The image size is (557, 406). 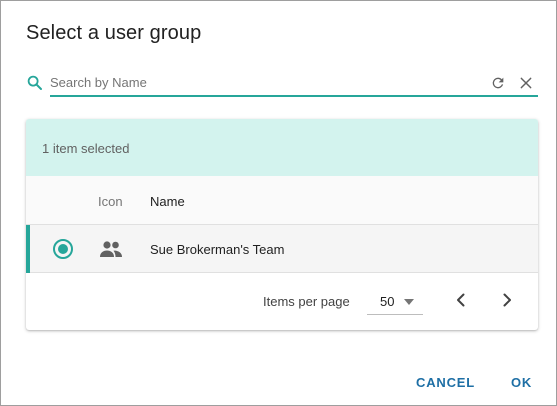 What do you see at coordinates (114, 33) in the screenshot?
I see `dialog-title: Select a user group` at bounding box center [114, 33].